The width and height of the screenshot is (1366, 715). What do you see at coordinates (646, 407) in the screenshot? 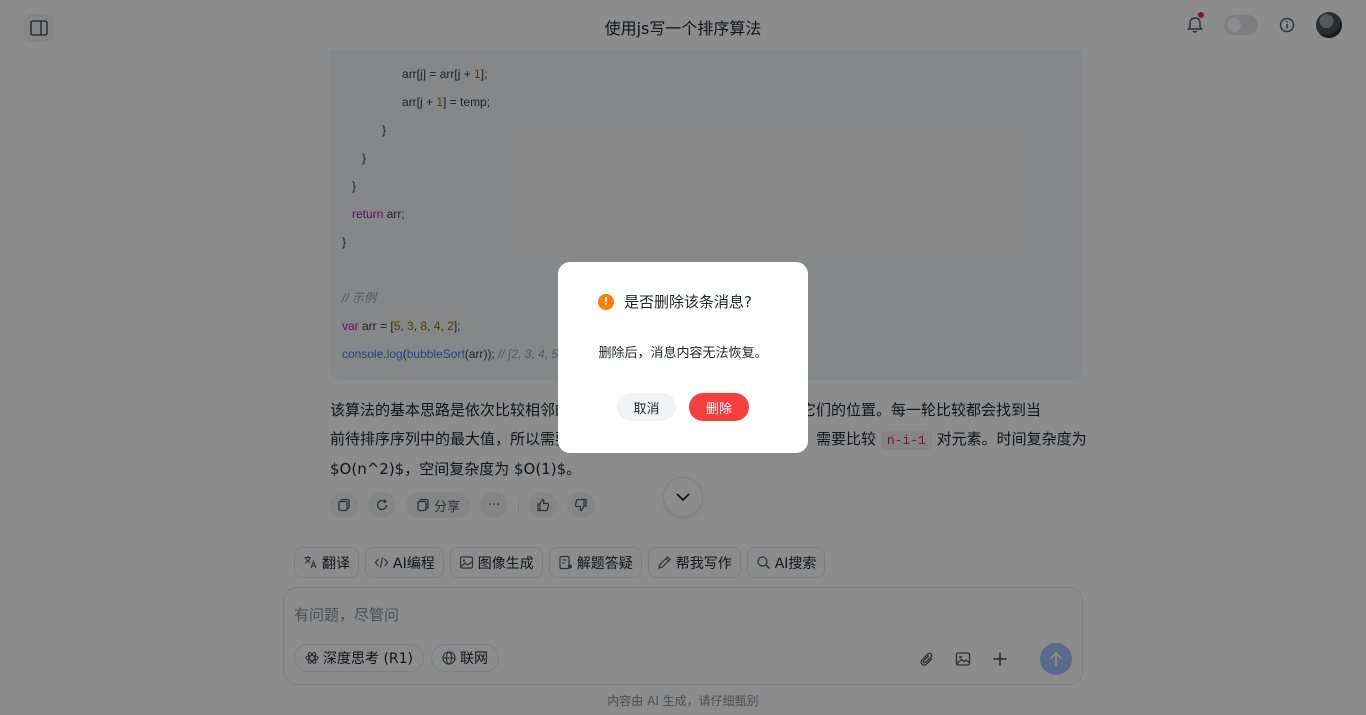
I see `cancel-button: 取消` at bounding box center [646, 407].